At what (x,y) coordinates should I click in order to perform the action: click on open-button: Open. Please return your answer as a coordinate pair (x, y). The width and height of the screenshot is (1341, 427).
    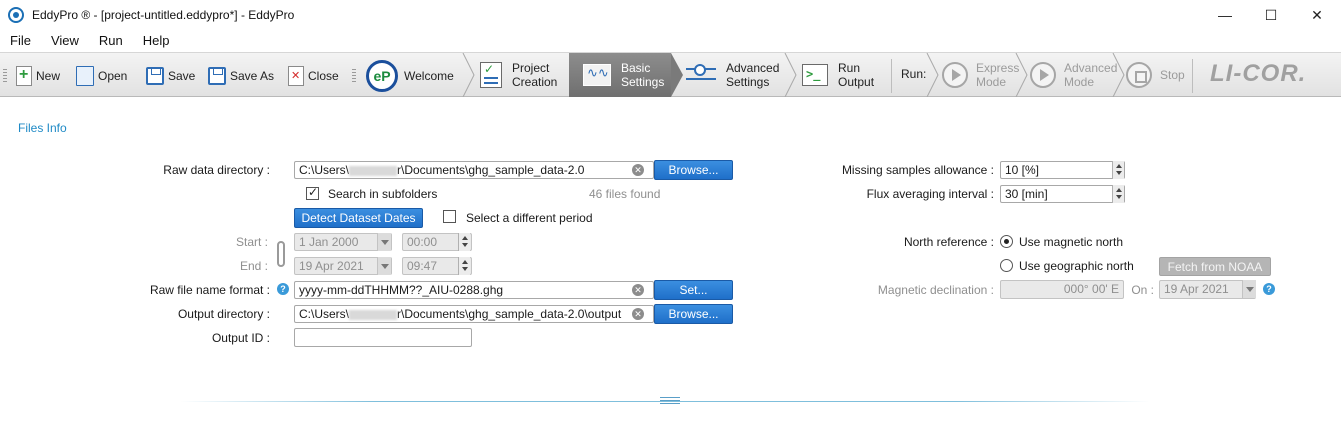
    Looking at the image, I should click on (101, 76).